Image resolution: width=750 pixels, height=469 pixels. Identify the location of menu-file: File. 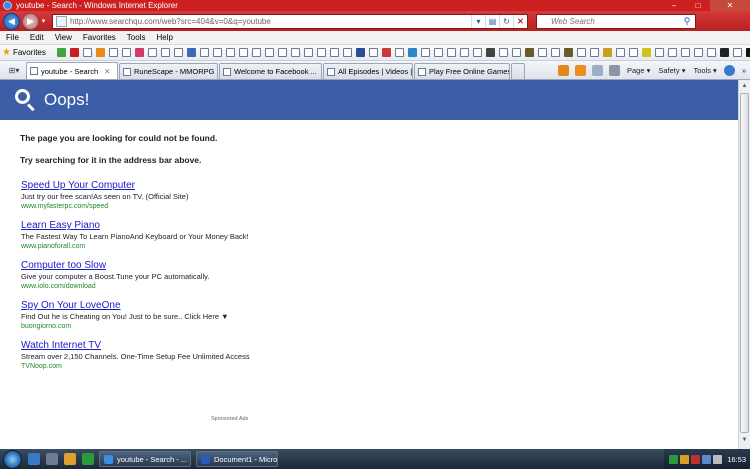
(12, 37).